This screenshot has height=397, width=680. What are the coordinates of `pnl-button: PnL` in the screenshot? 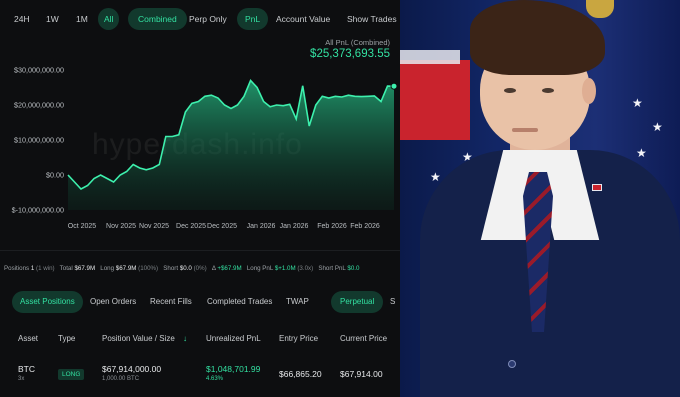 It's located at (253, 19).